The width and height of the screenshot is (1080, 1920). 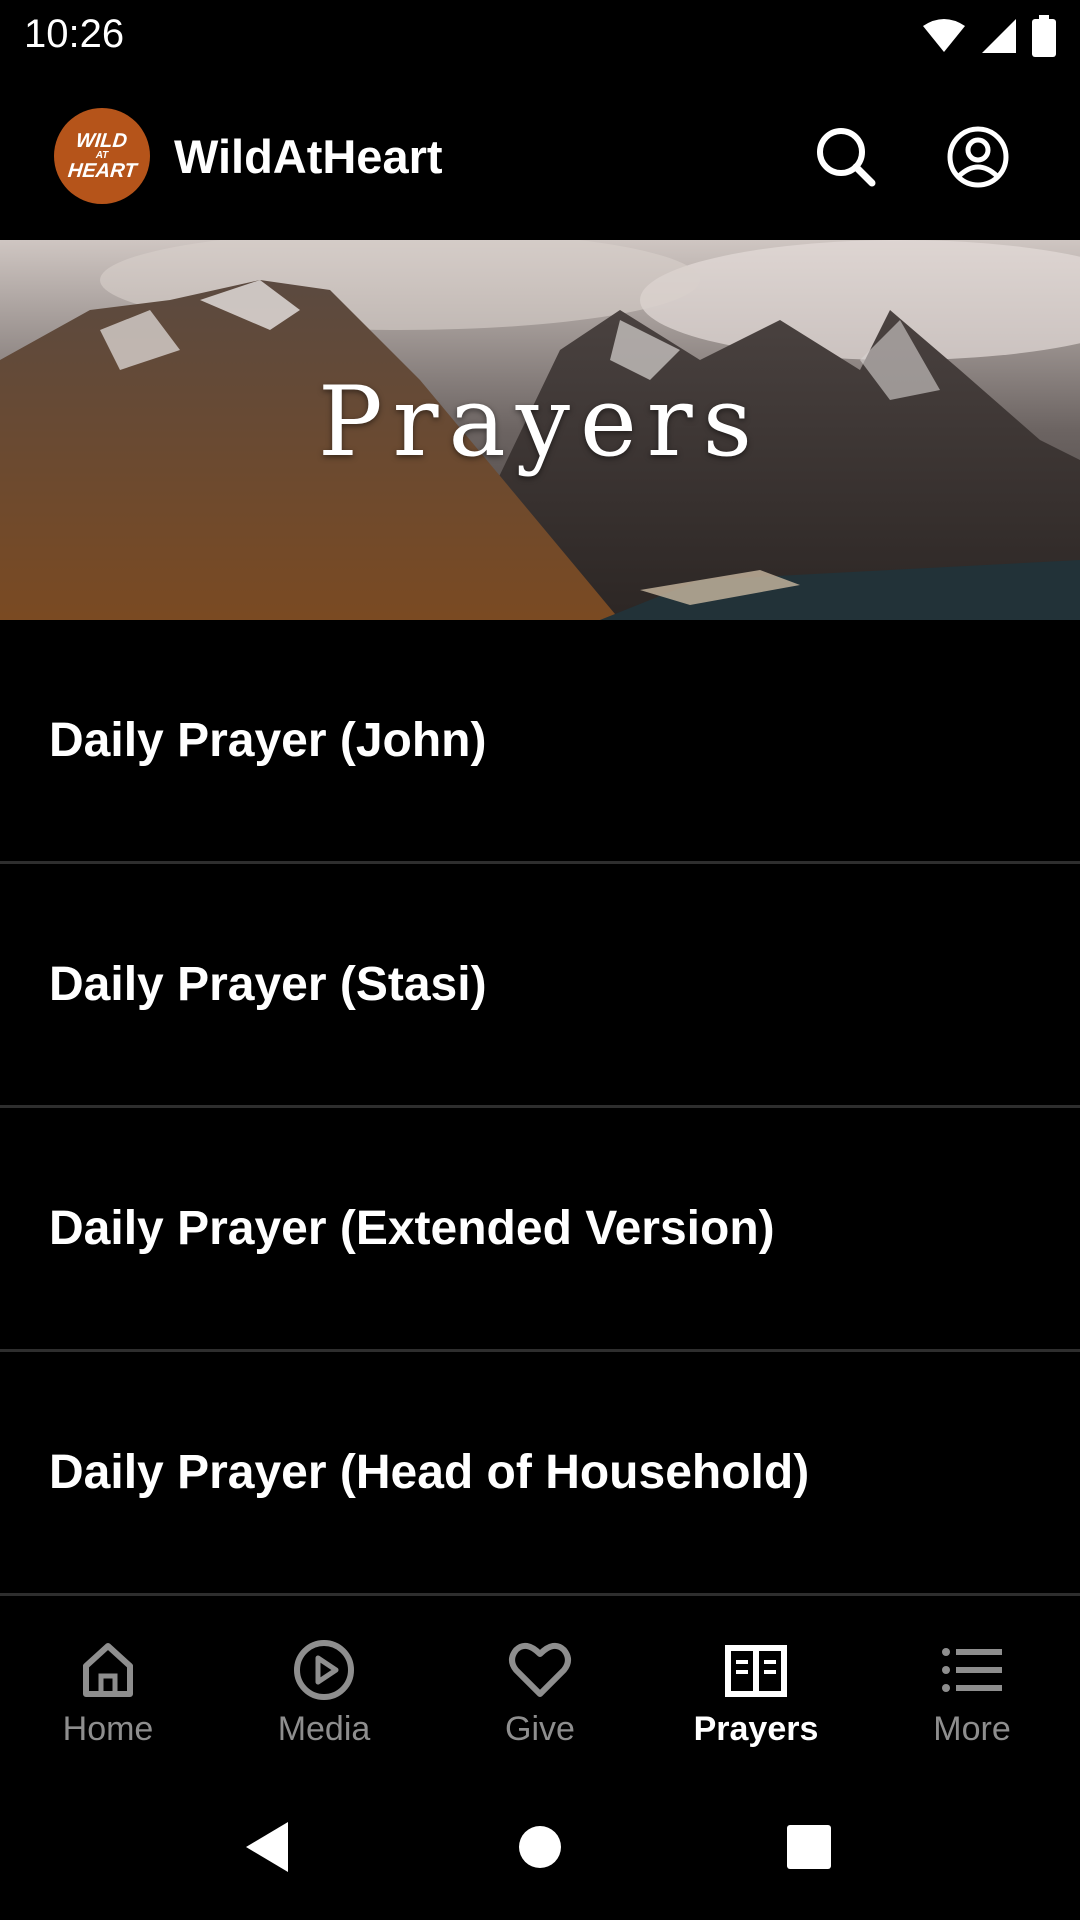 I want to click on heart-icon, so click(x=540, y=1669).